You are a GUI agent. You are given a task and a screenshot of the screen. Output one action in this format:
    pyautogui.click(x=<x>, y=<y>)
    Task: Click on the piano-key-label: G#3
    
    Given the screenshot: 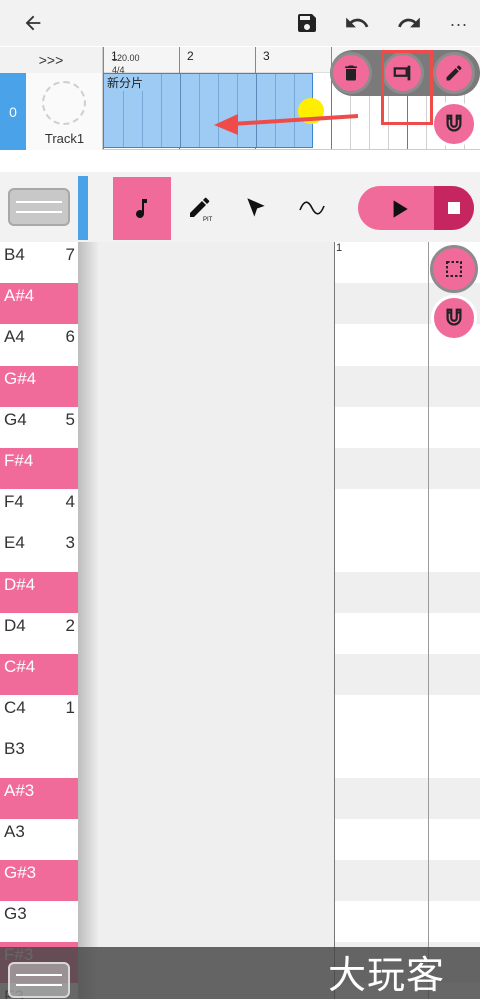 What is the action you would take?
    pyautogui.click(x=20, y=872)
    